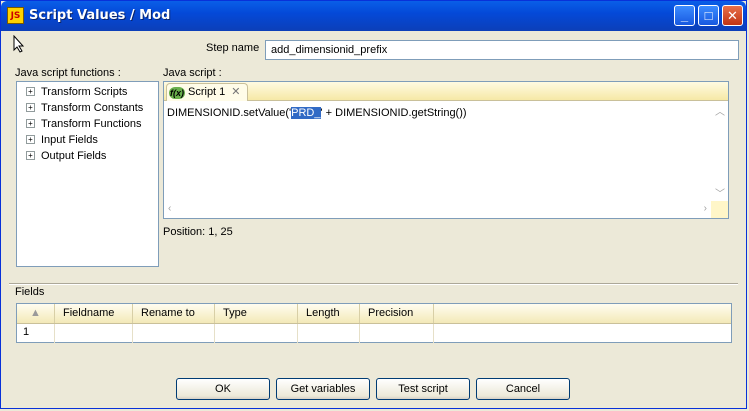  I want to click on tree-item-transform-functions: + Transform Functions, so click(83, 124).